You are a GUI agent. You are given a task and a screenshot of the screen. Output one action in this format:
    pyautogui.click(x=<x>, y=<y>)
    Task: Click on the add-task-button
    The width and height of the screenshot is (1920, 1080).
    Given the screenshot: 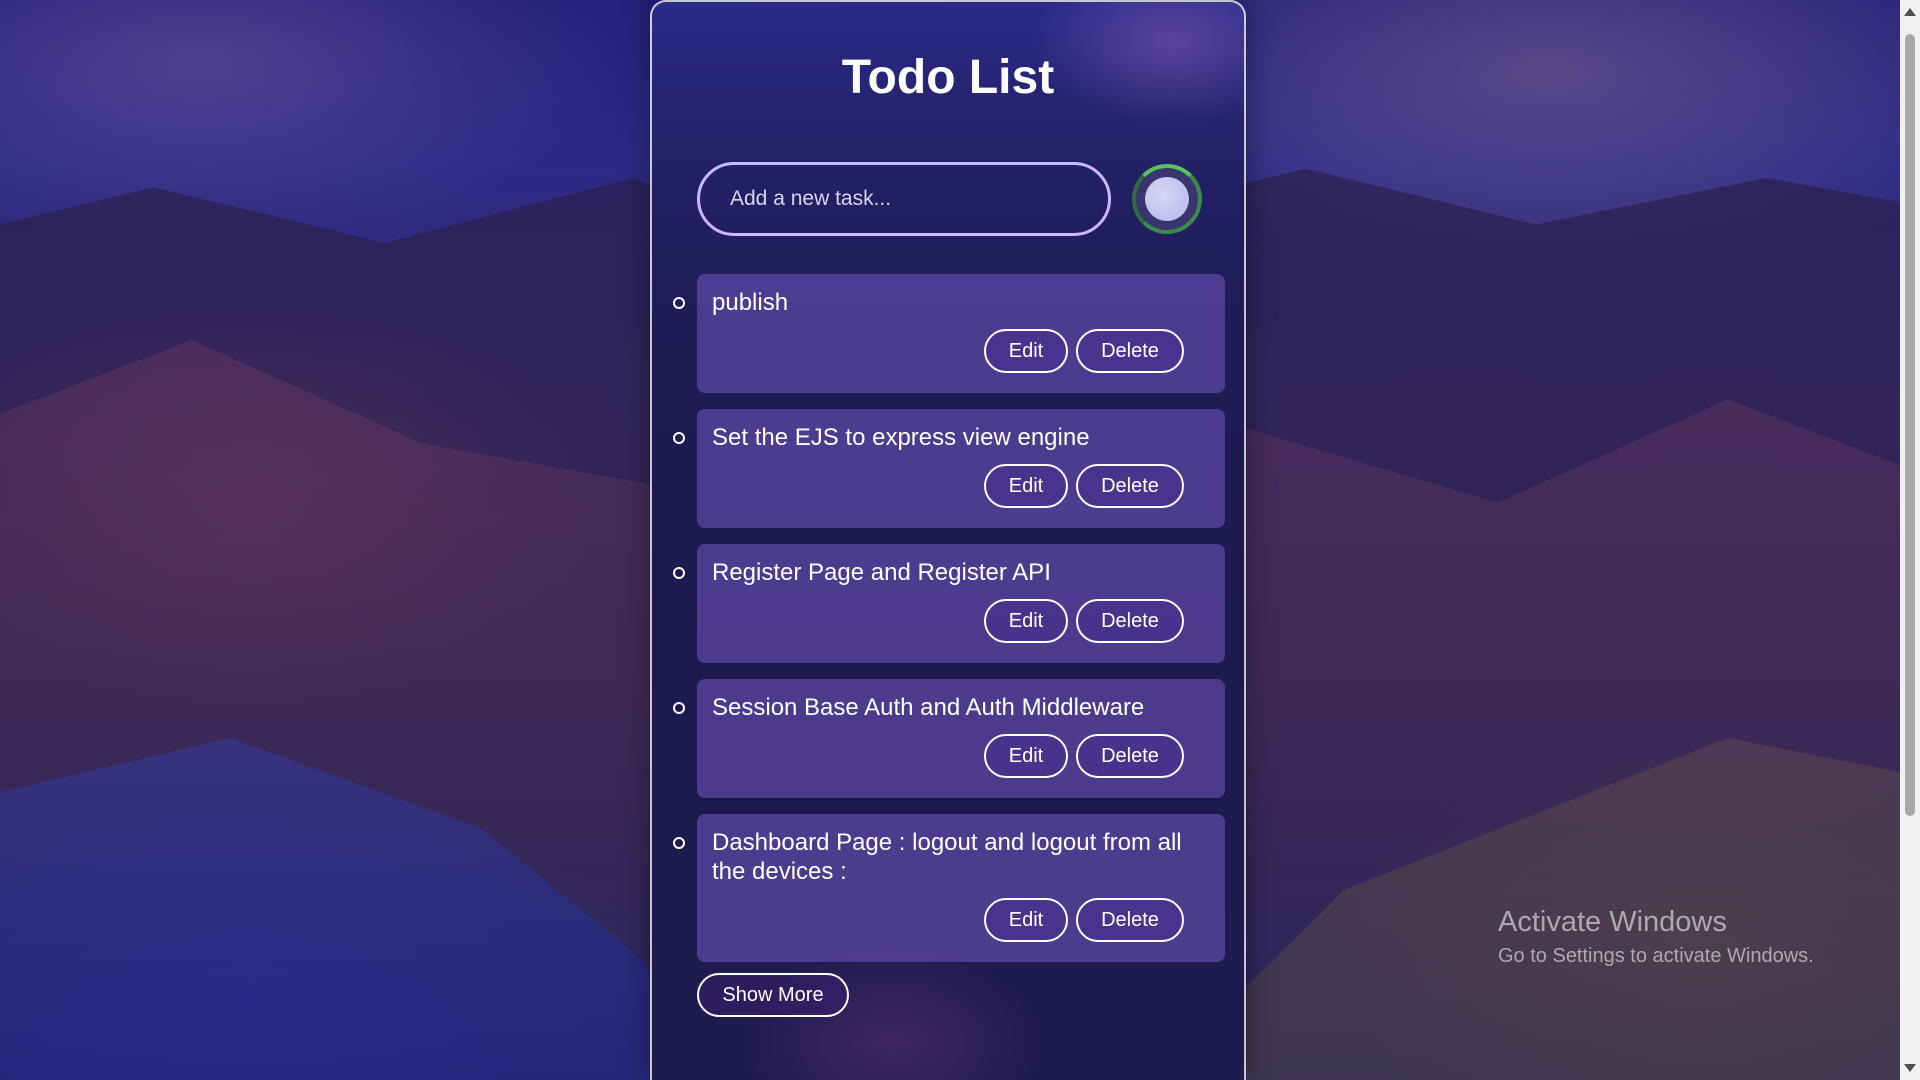 What is the action you would take?
    pyautogui.click(x=1167, y=199)
    